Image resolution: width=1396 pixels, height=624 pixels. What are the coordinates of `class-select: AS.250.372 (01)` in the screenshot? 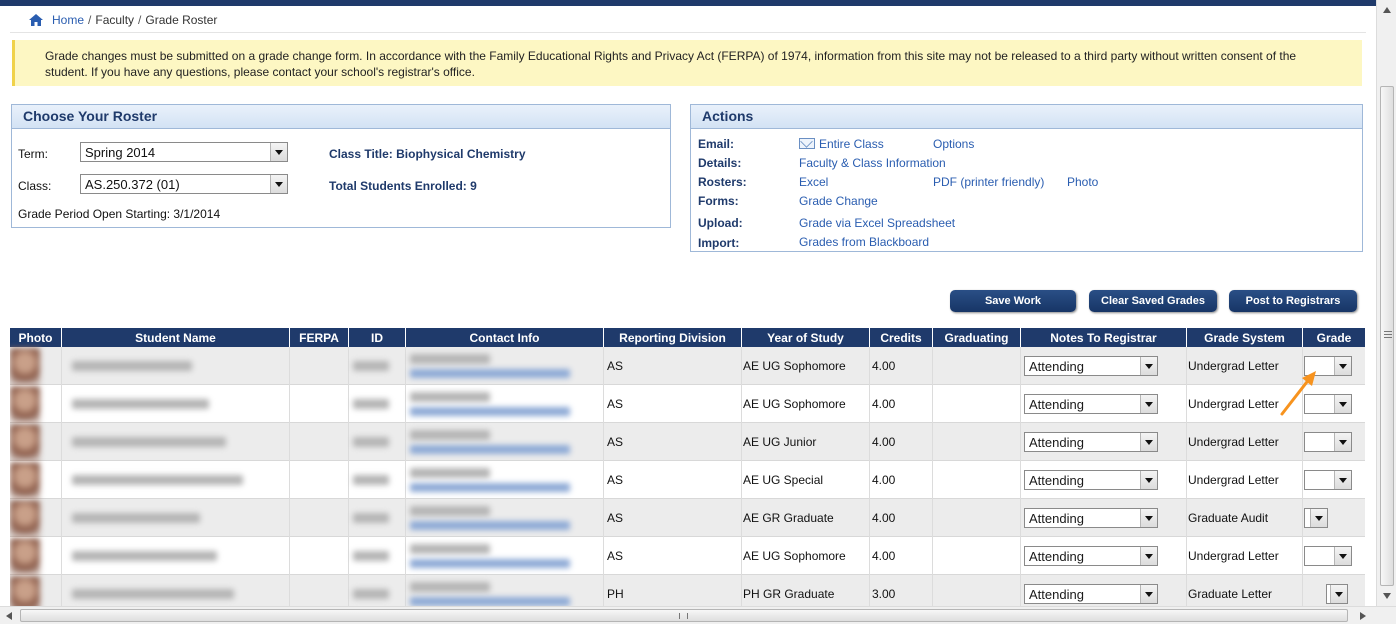 It's located at (184, 184).